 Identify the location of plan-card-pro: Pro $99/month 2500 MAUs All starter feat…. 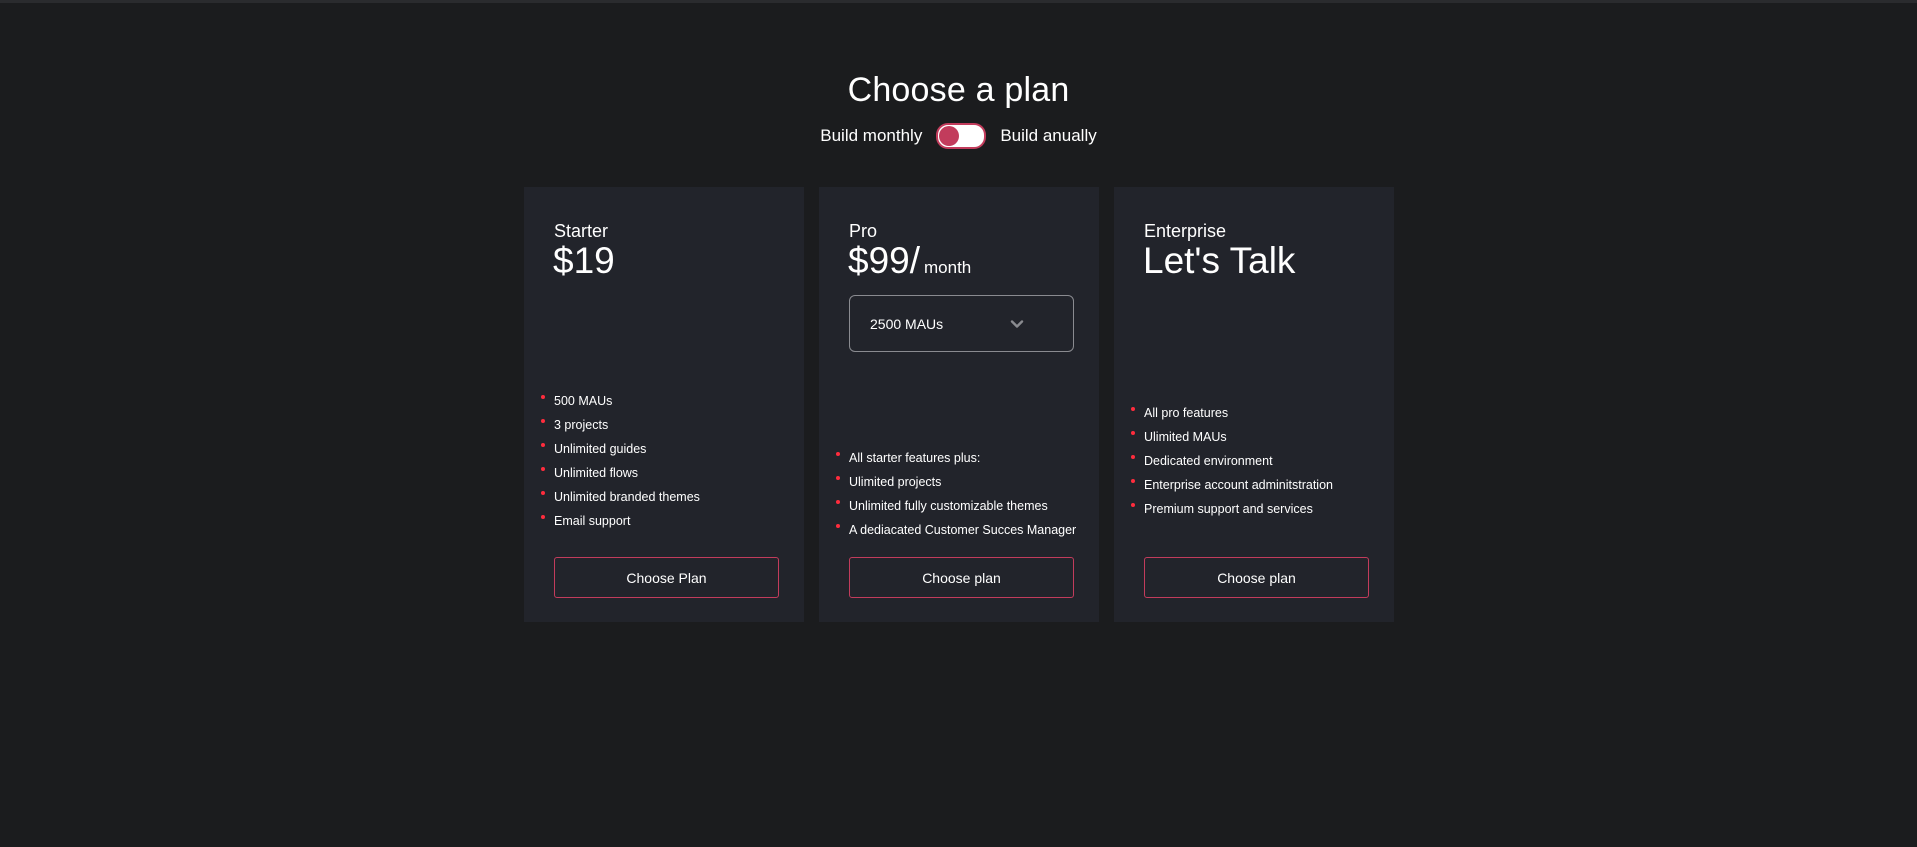
(959, 404).